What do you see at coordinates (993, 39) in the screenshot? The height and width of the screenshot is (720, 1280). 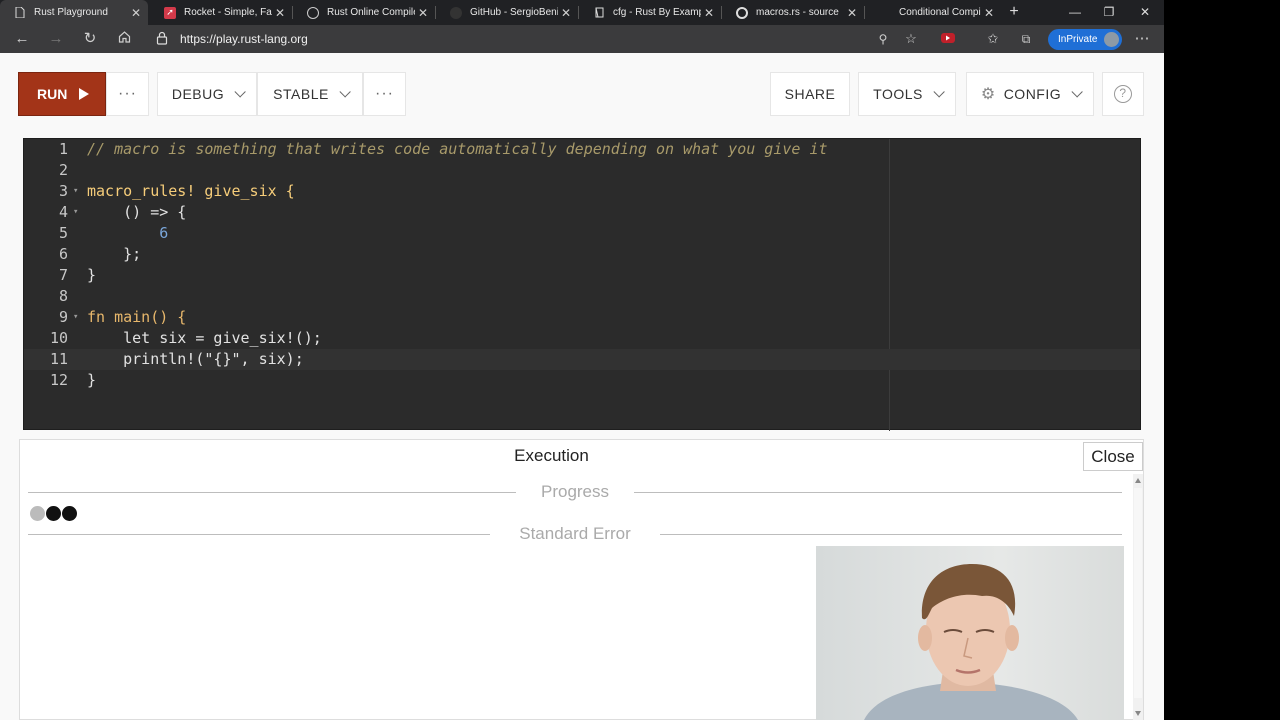 I see `favorites-icon: ✩` at bounding box center [993, 39].